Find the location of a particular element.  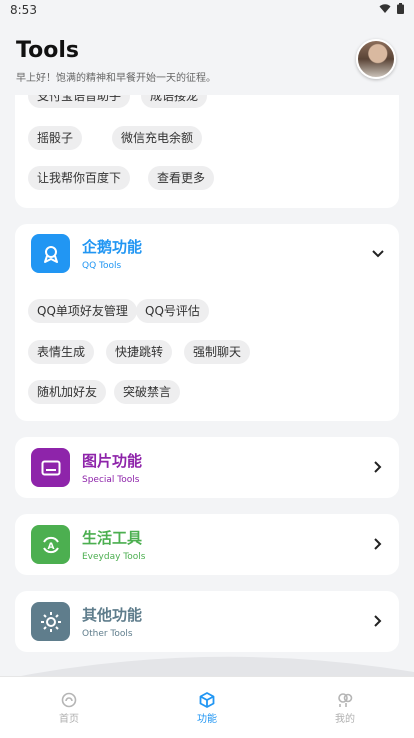

life-section-icon: A is located at coordinates (50, 544).